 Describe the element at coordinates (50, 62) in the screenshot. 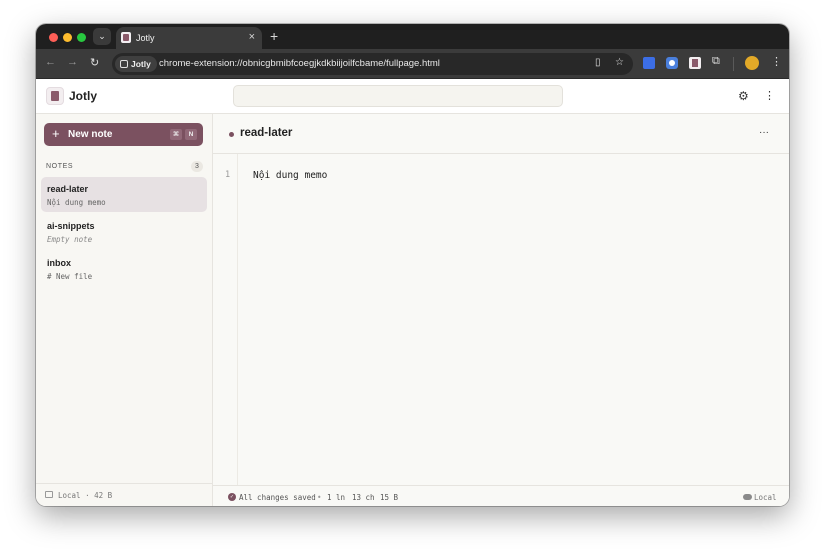

I see `back-arrow-icon: ←` at that location.